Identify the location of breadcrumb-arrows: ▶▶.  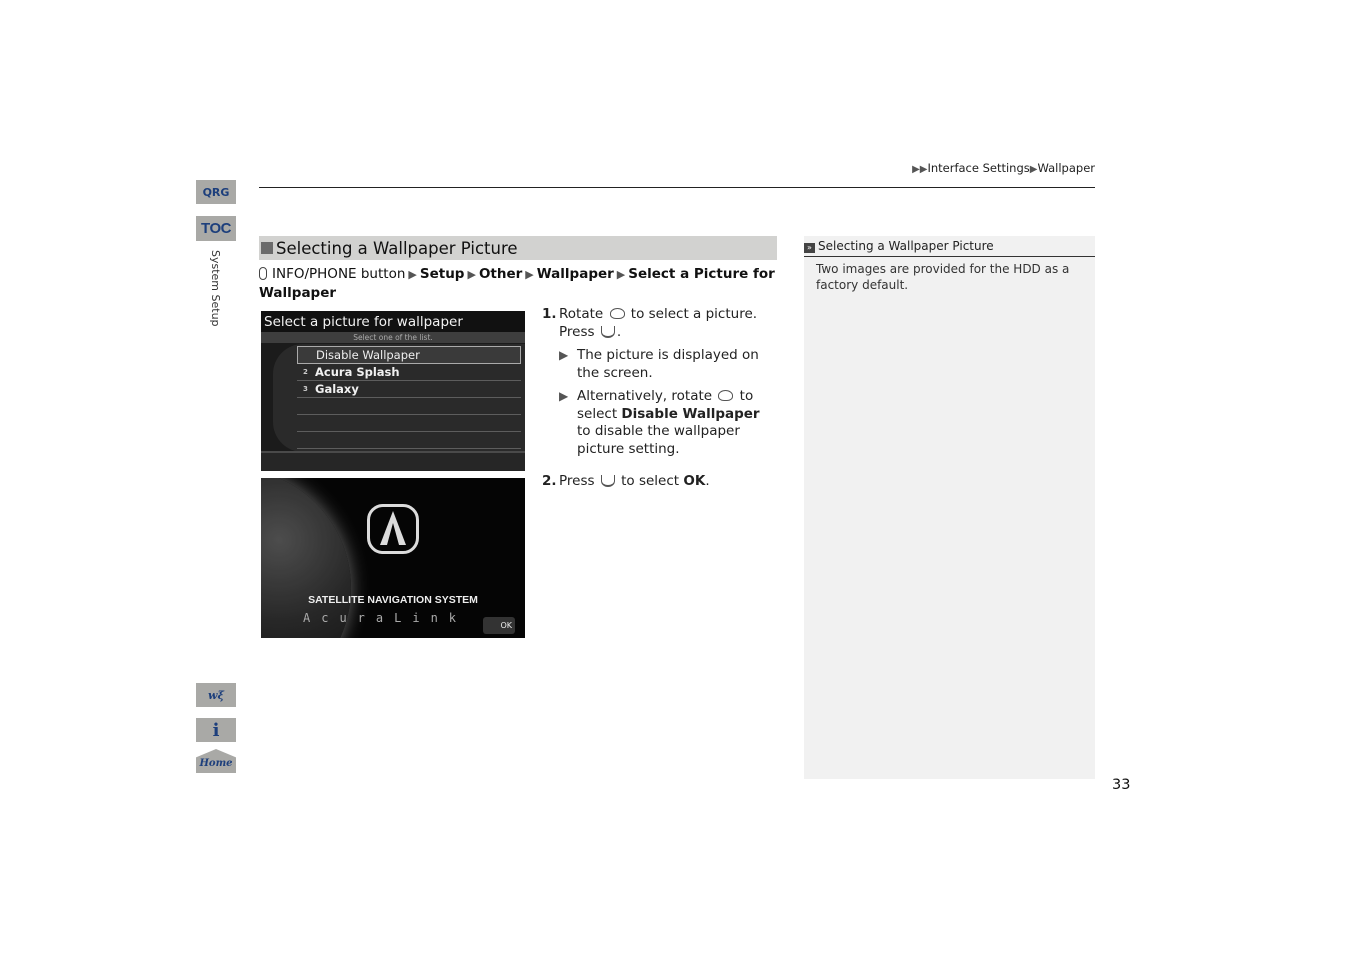
(920, 169).